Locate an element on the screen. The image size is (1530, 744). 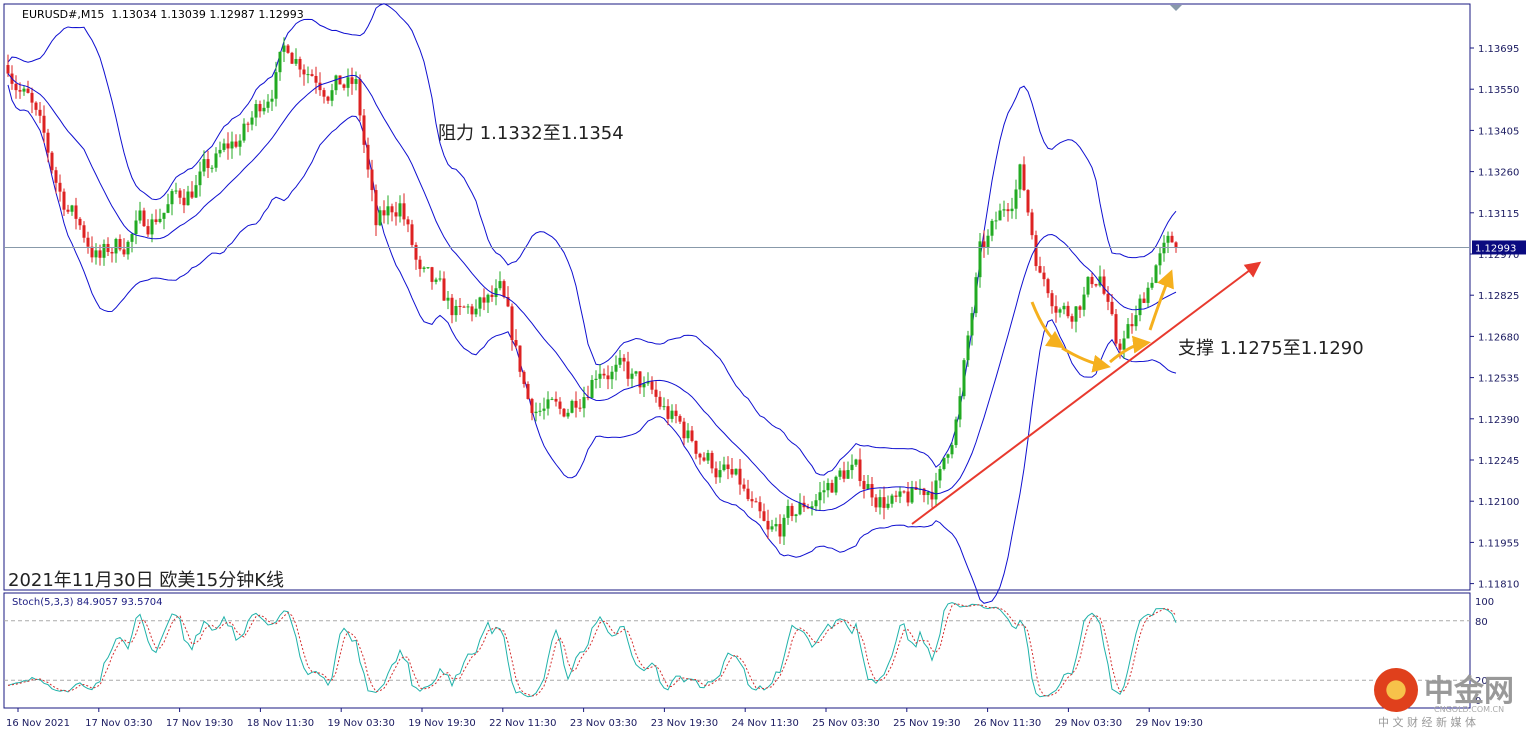
price-tick-label: 1.13260 is located at coordinates (1498, 173).